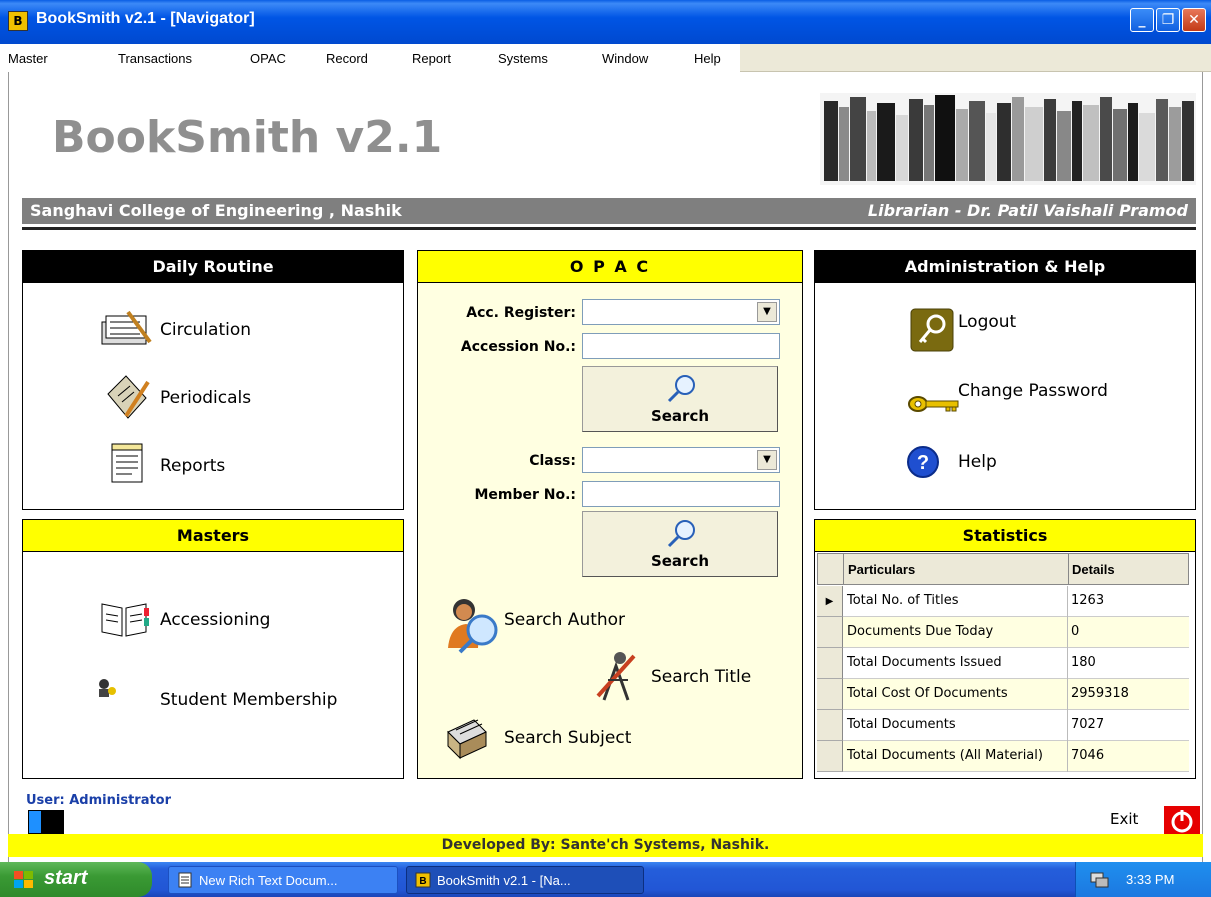 The image size is (1211, 897). Describe the element at coordinates (1003, 632) in the screenshot. I see `table-row: Documents Due Today 0` at that location.